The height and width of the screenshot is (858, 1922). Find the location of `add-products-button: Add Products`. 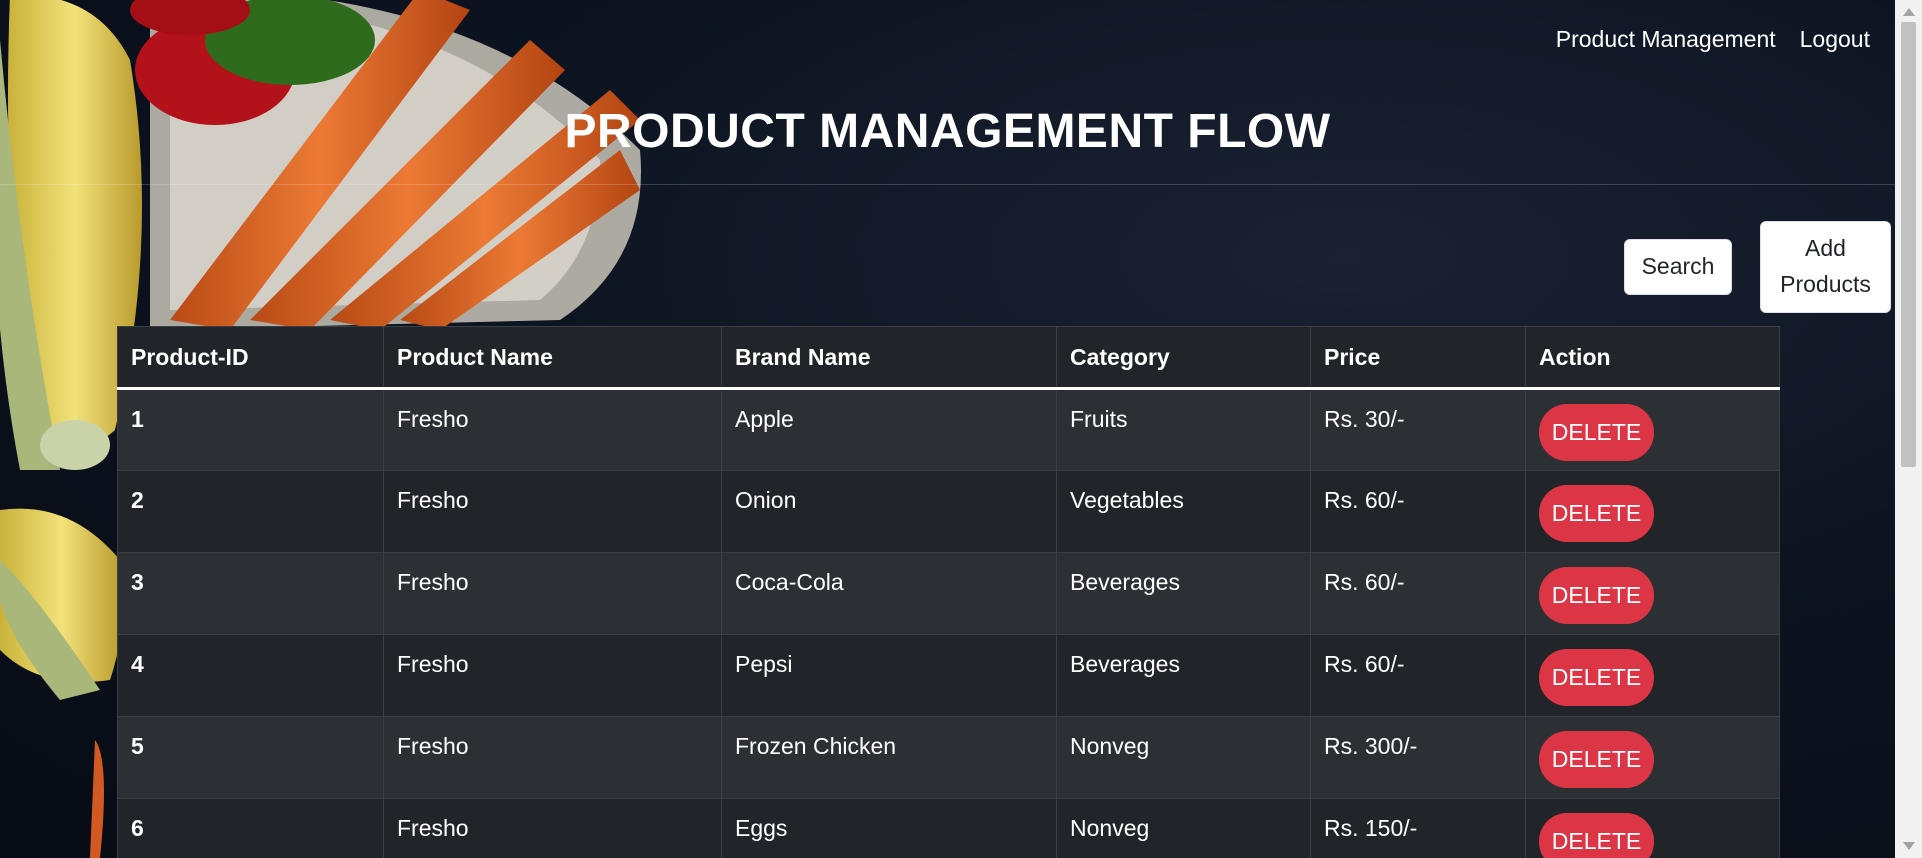

add-products-button: Add Products is located at coordinates (1825, 267).